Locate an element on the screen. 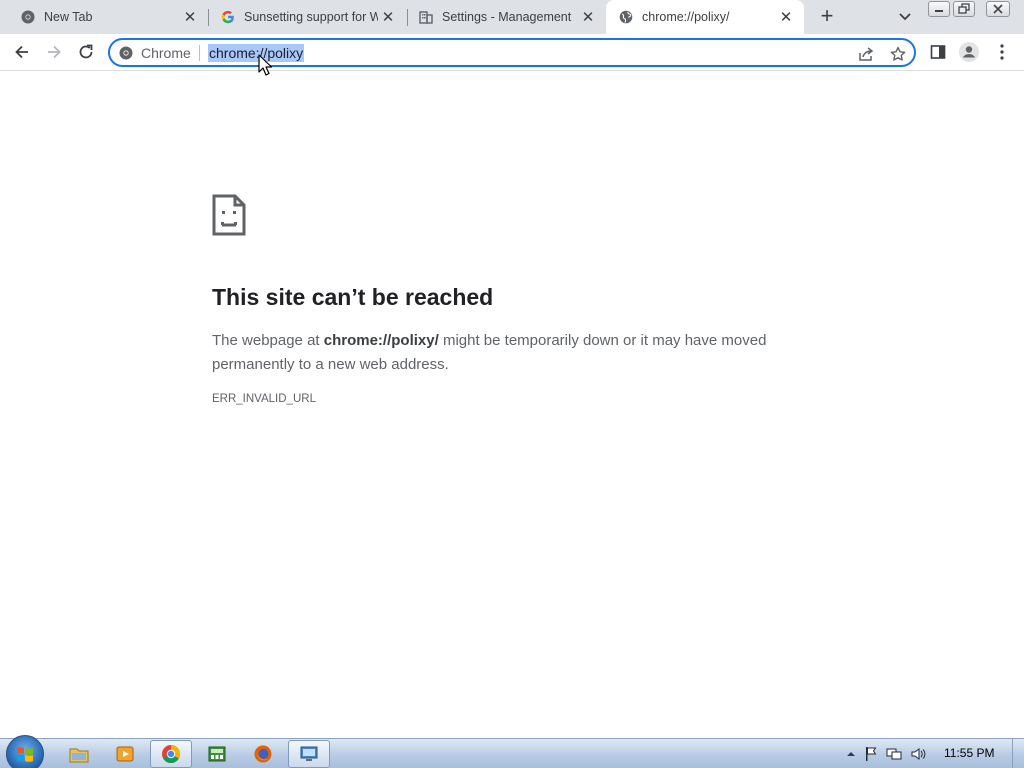 This screenshot has width=1024, height=768. windows-logo-icon is located at coordinates (25, 754).